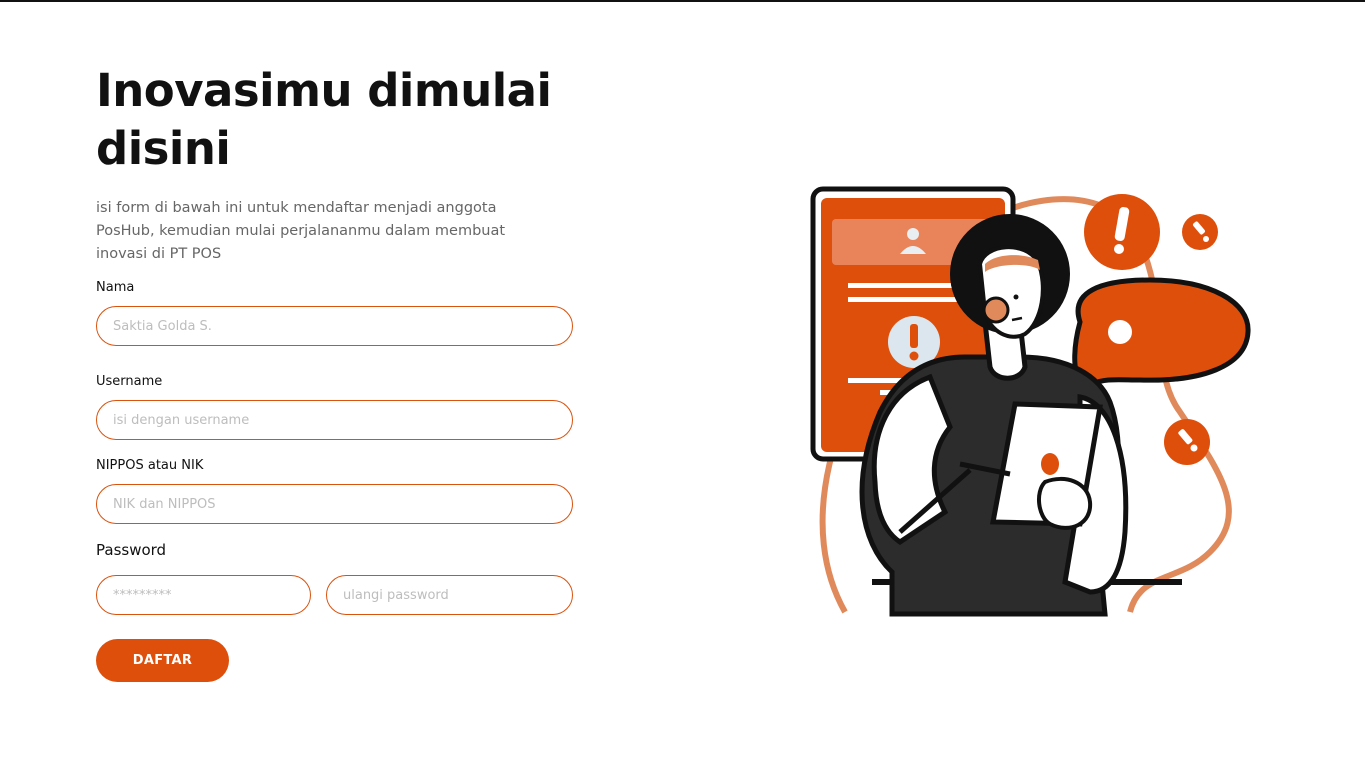  I want to click on nippos-input, so click(334, 504).